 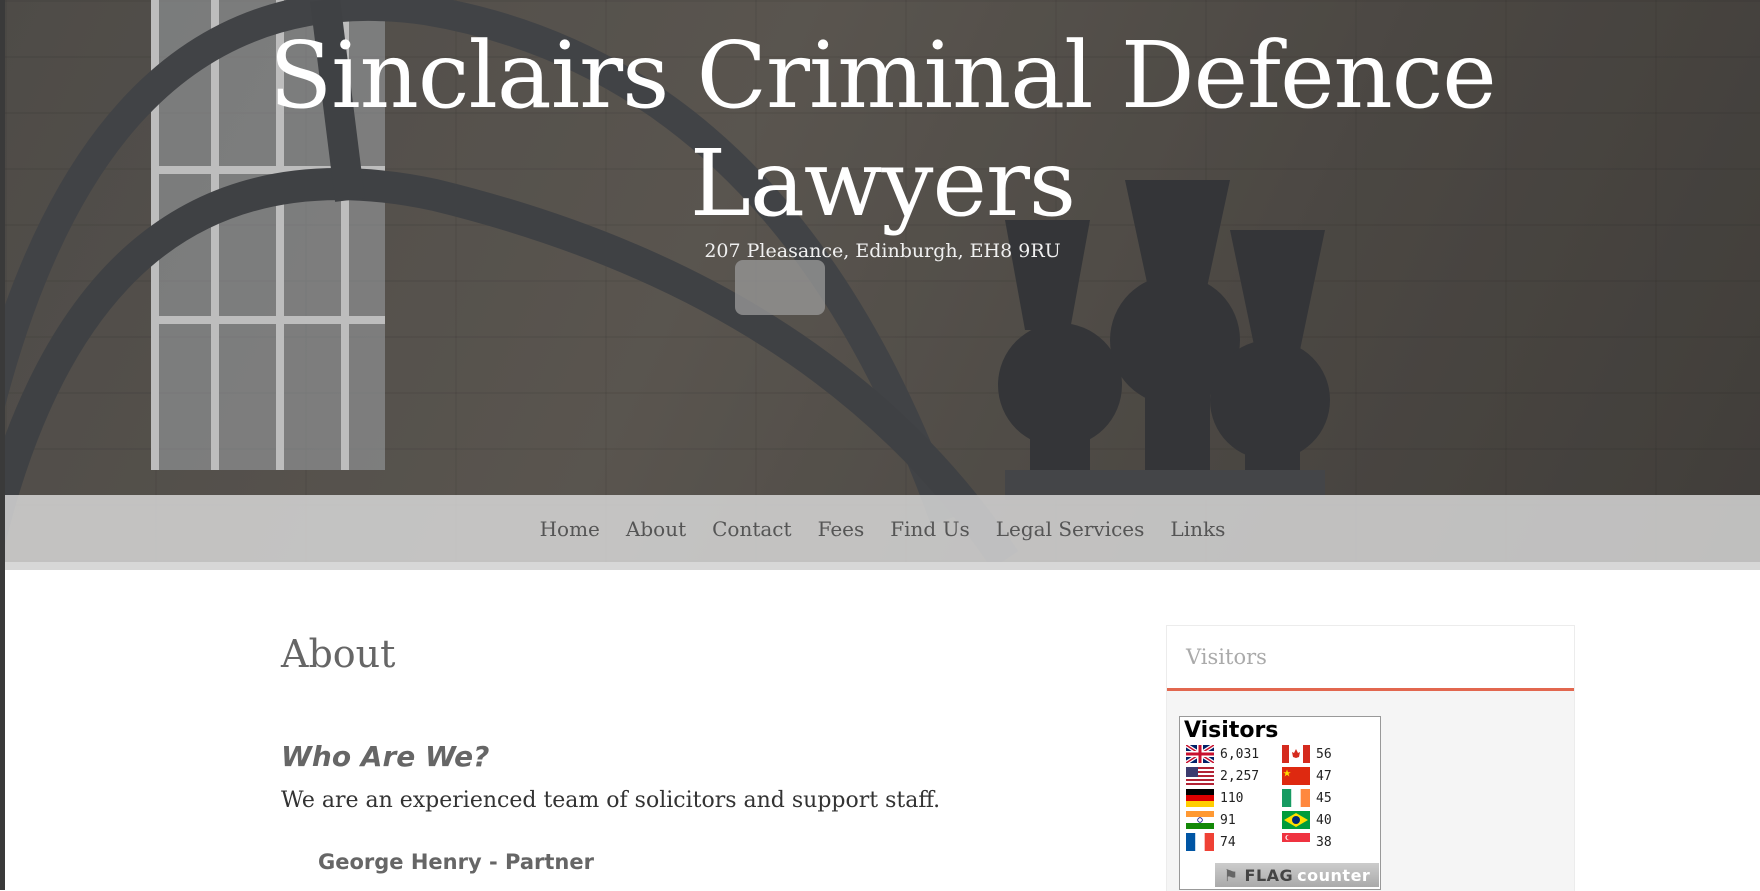 What do you see at coordinates (656, 529) in the screenshot?
I see `nav-item-about: About` at bounding box center [656, 529].